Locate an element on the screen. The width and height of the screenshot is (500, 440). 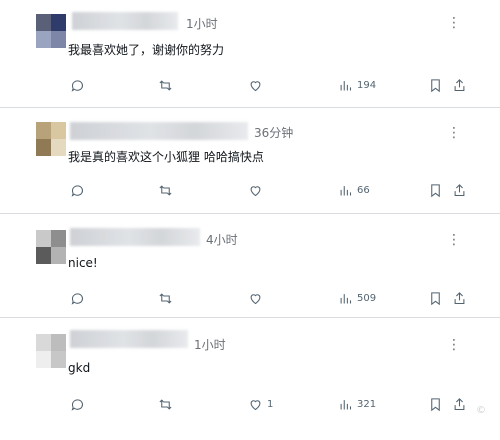
like-count: 1 is located at coordinates (270, 404).